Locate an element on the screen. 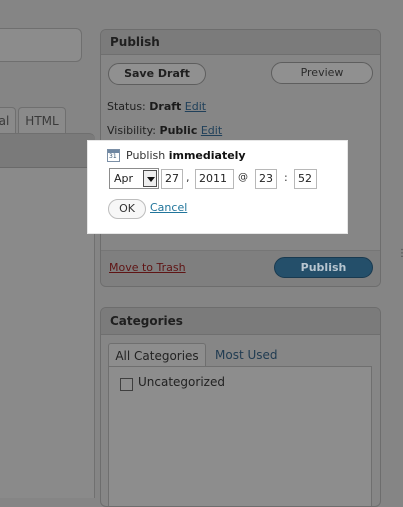  calendar-icon is located at coordinates (113, 155).